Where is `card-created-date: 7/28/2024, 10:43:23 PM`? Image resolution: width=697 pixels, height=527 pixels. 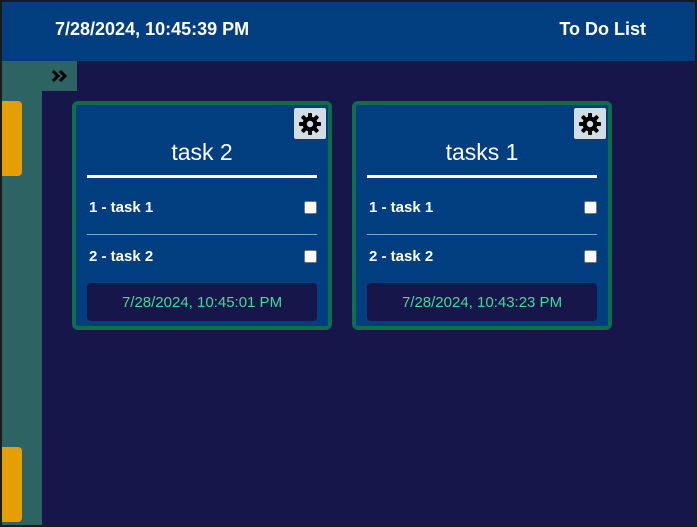 card-created-date: 7/28/2024, 10:43:23 PM is located at coordinates (482, 302).